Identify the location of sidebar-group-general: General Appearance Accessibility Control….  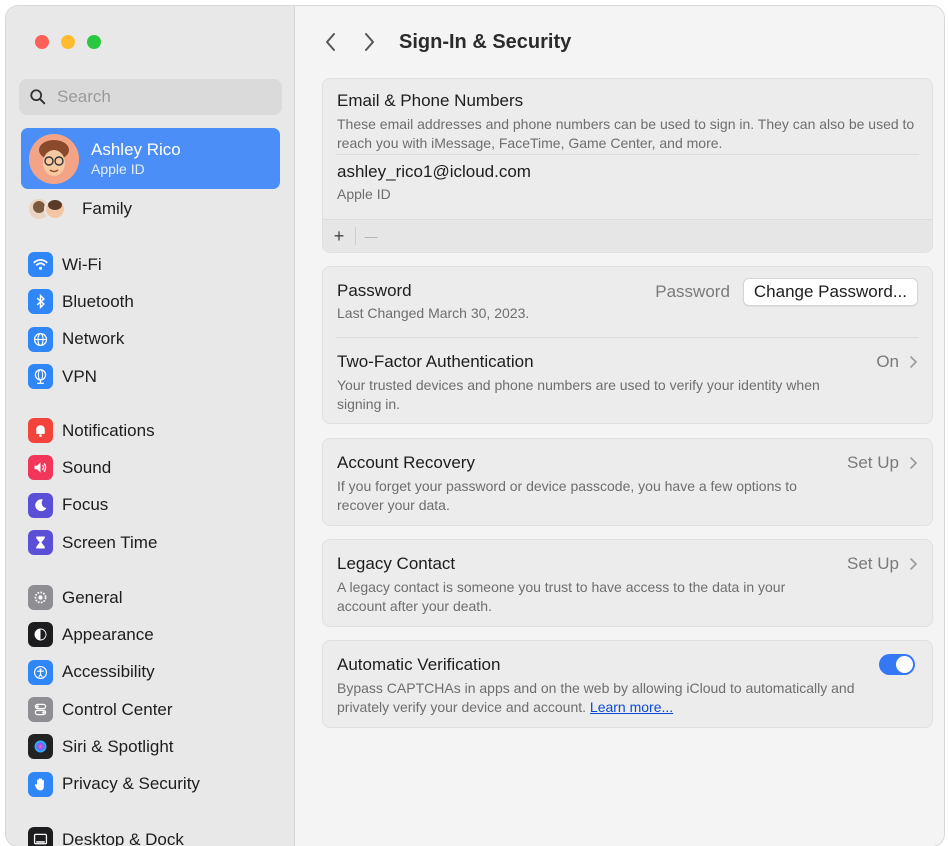
(114, 691).